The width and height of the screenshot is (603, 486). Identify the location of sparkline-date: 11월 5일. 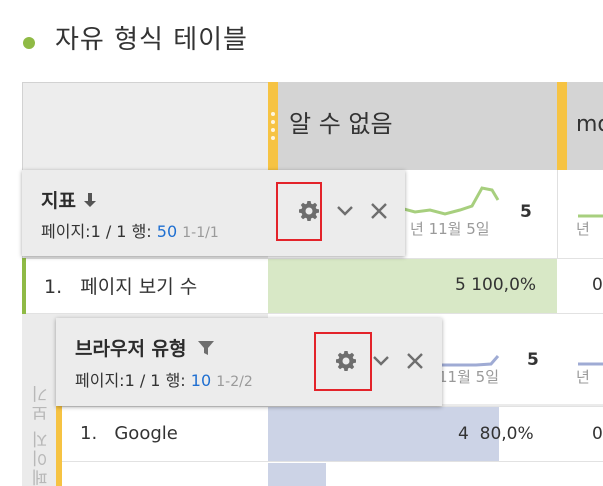
(468, 377).